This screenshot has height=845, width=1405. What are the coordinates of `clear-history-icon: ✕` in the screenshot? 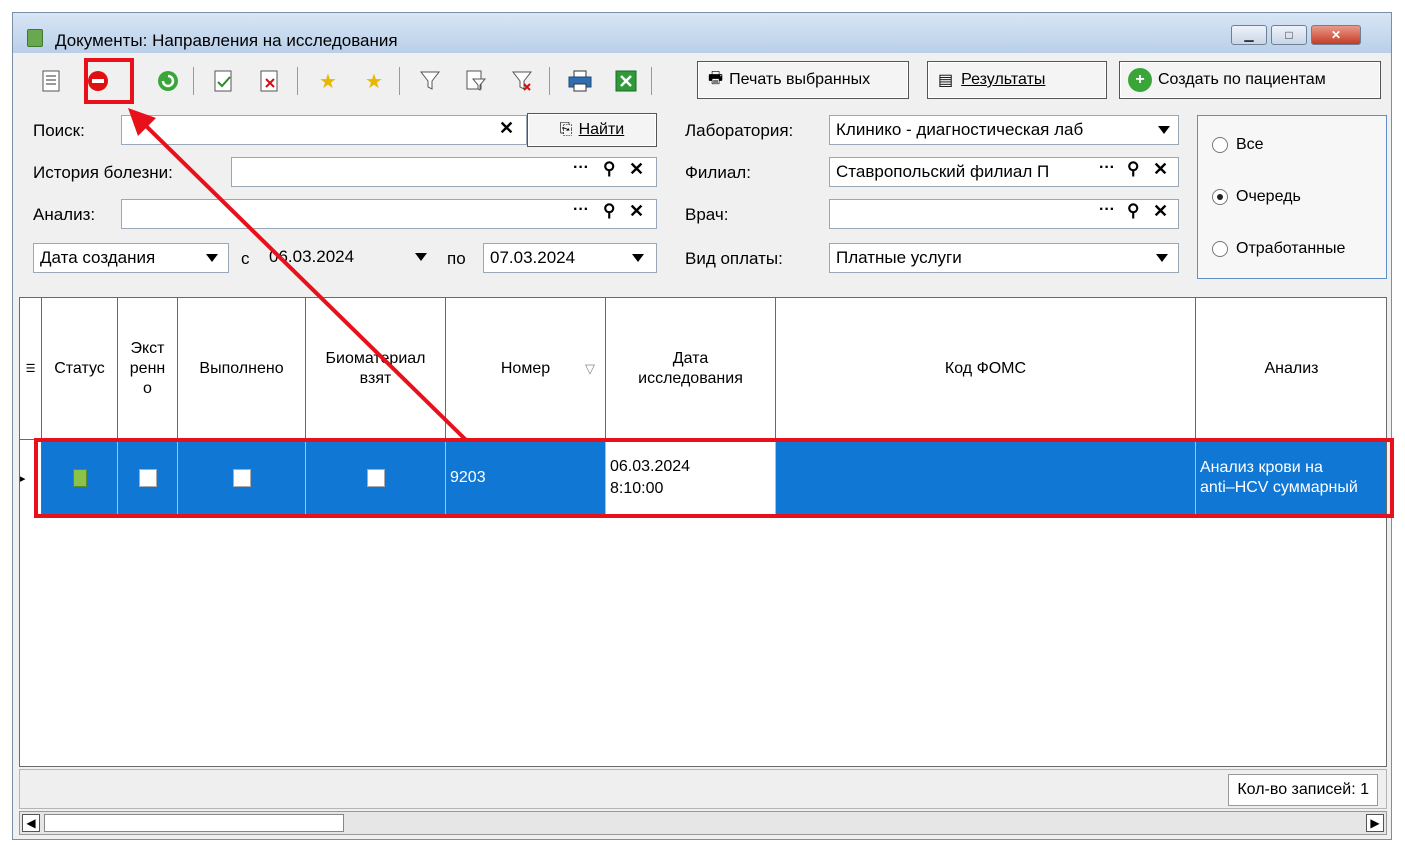 It's located at (636, 169).